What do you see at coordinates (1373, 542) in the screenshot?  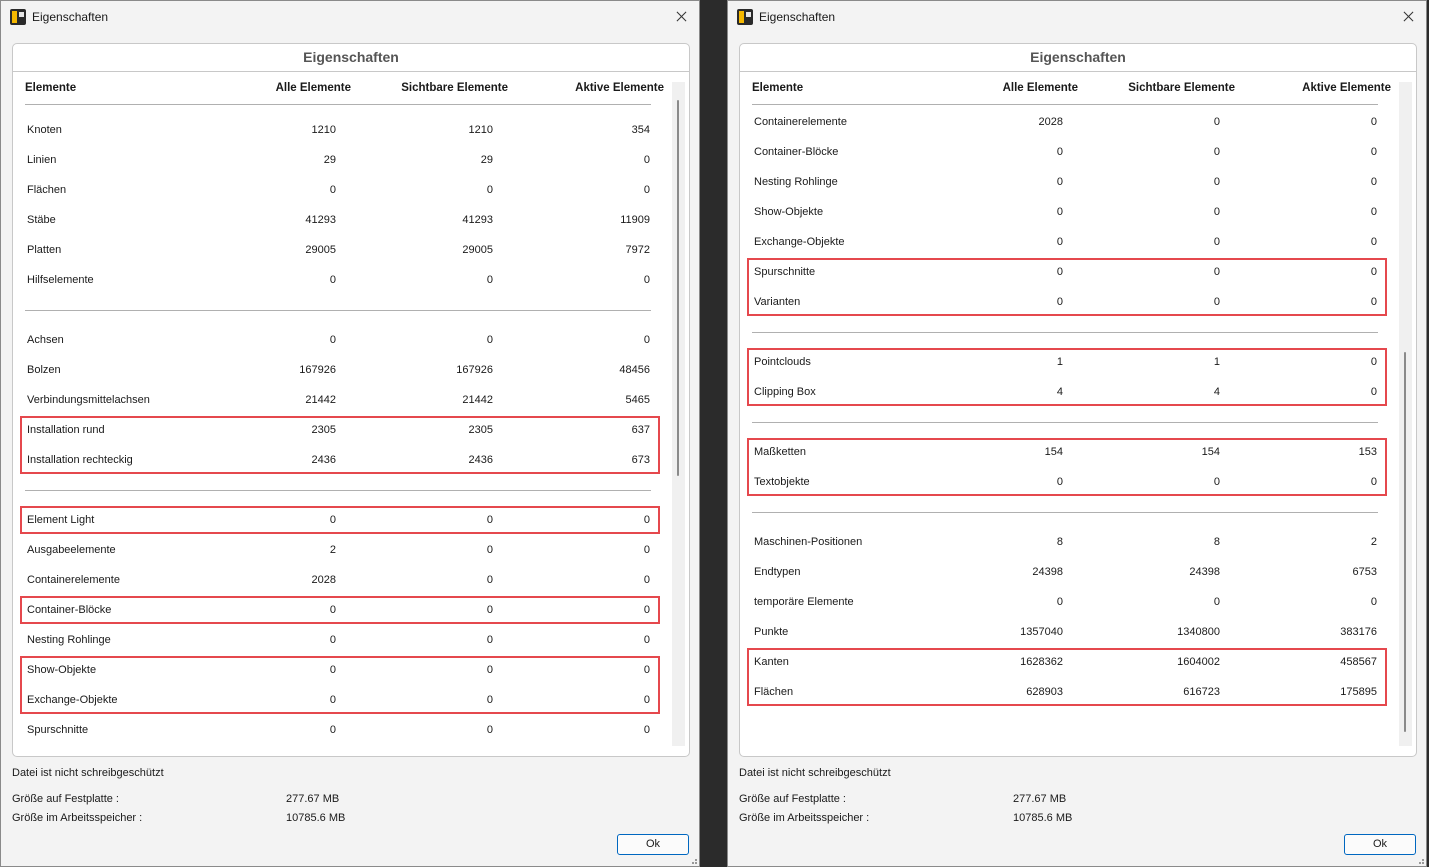 I see `active-elements-value: 2` at bounding box center [1373, 542].